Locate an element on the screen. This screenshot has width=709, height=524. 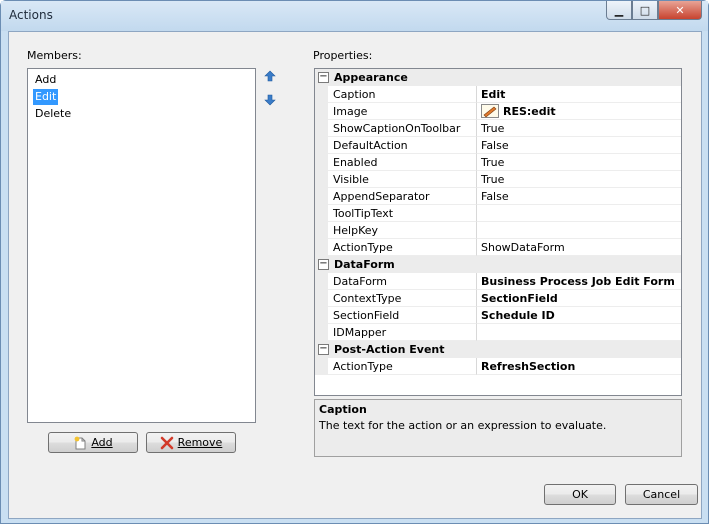
member-item-label: Delete is located at coordinates (53, 113).